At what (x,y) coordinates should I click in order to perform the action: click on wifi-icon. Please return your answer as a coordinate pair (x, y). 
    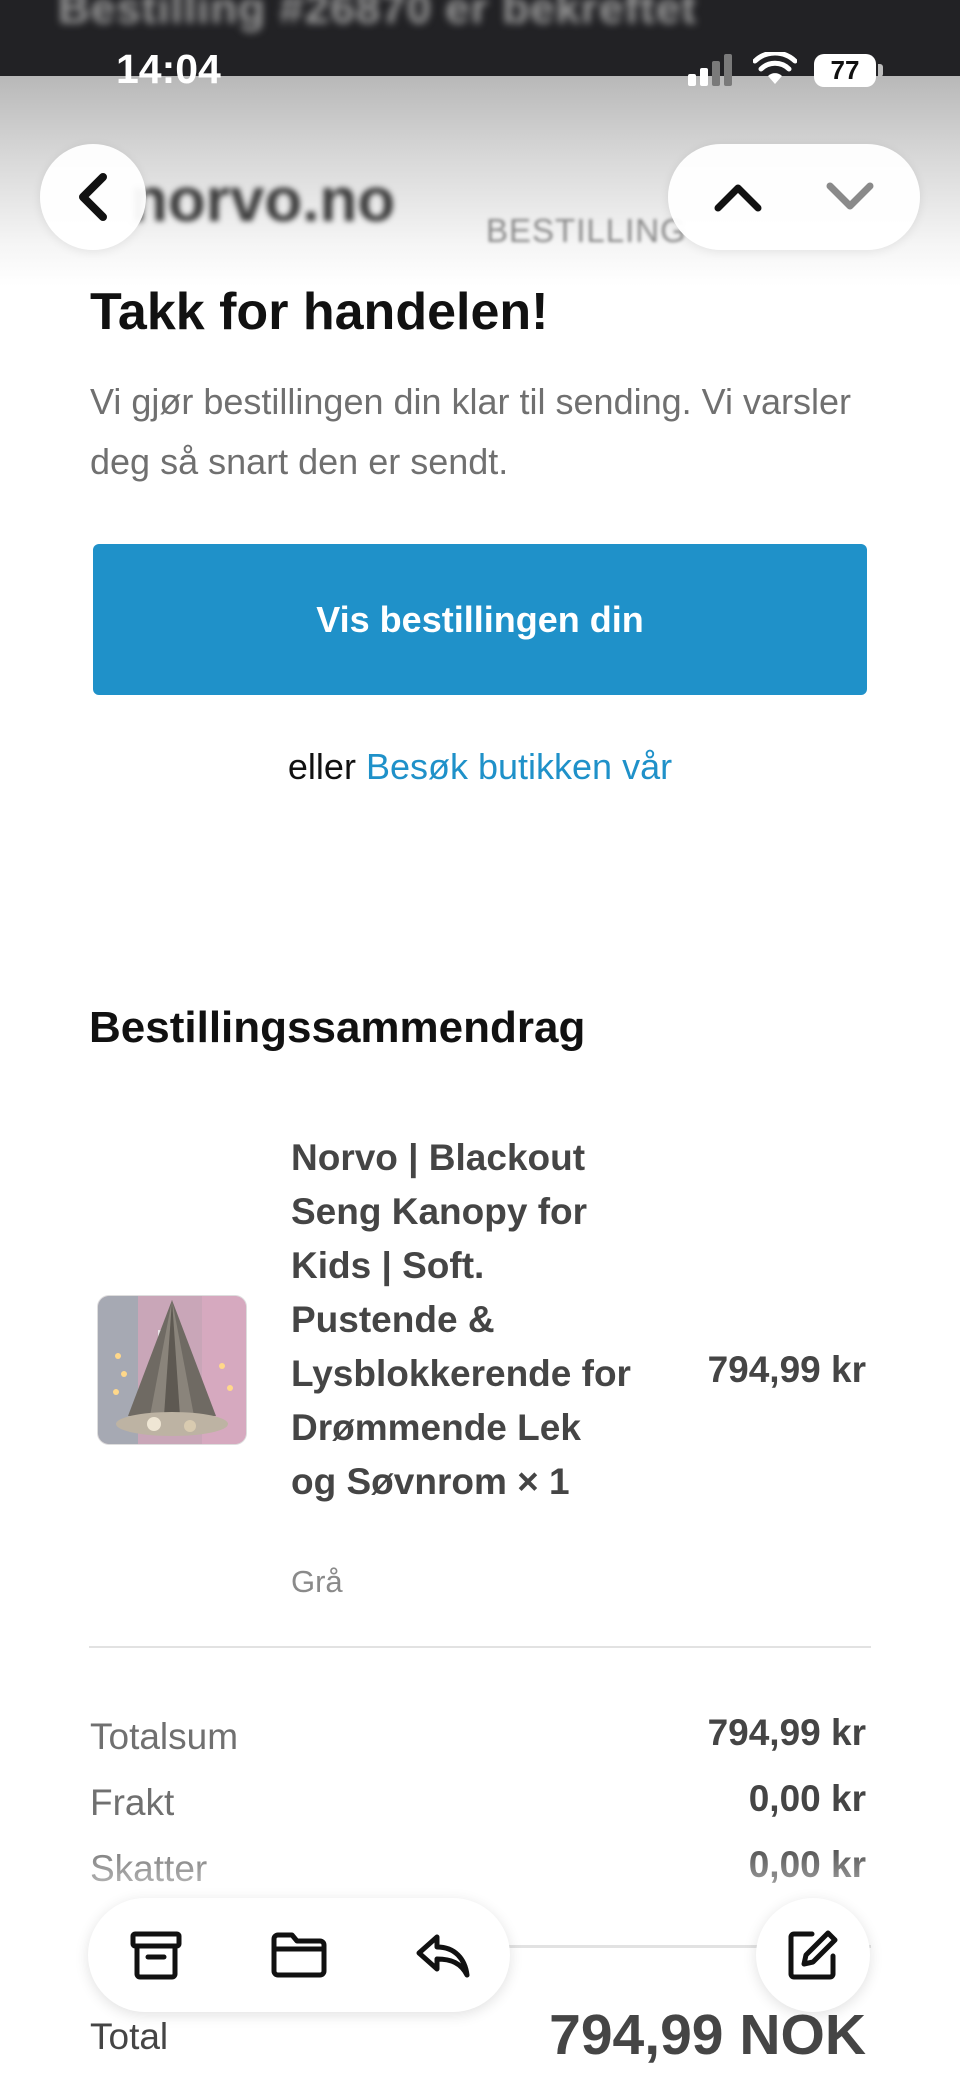
    Looking at the image, I should click on (775, 68).